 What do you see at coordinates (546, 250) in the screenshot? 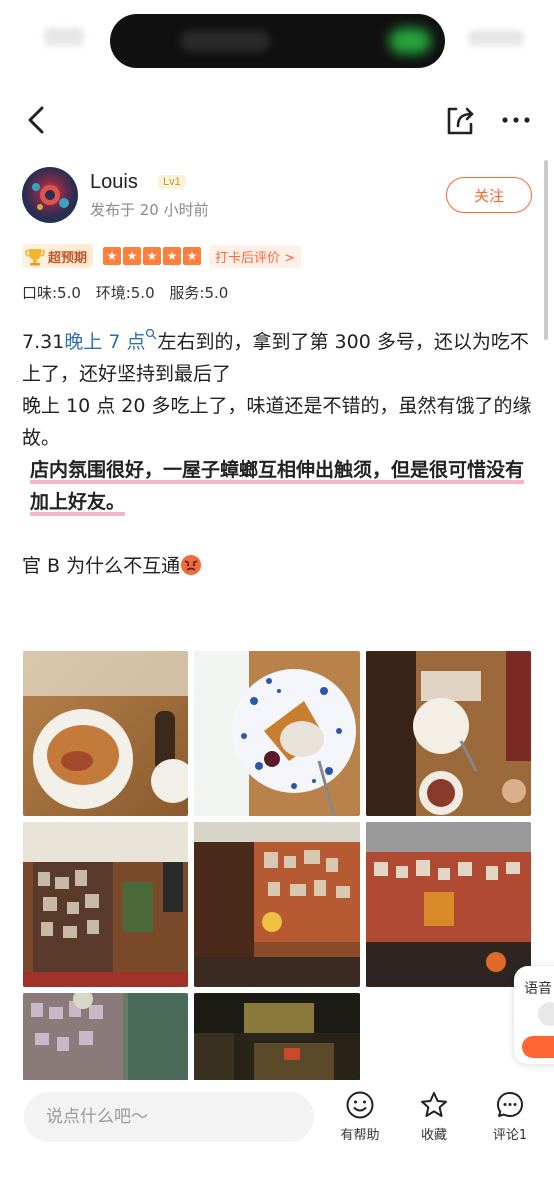
I see `scrollbar` at bounding box center [546, 250].